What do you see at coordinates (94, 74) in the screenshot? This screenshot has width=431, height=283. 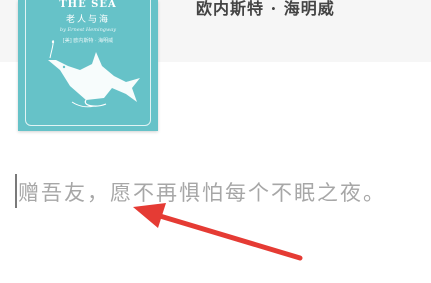 I see `marlin-illustration` at bounding box center [94, 74].